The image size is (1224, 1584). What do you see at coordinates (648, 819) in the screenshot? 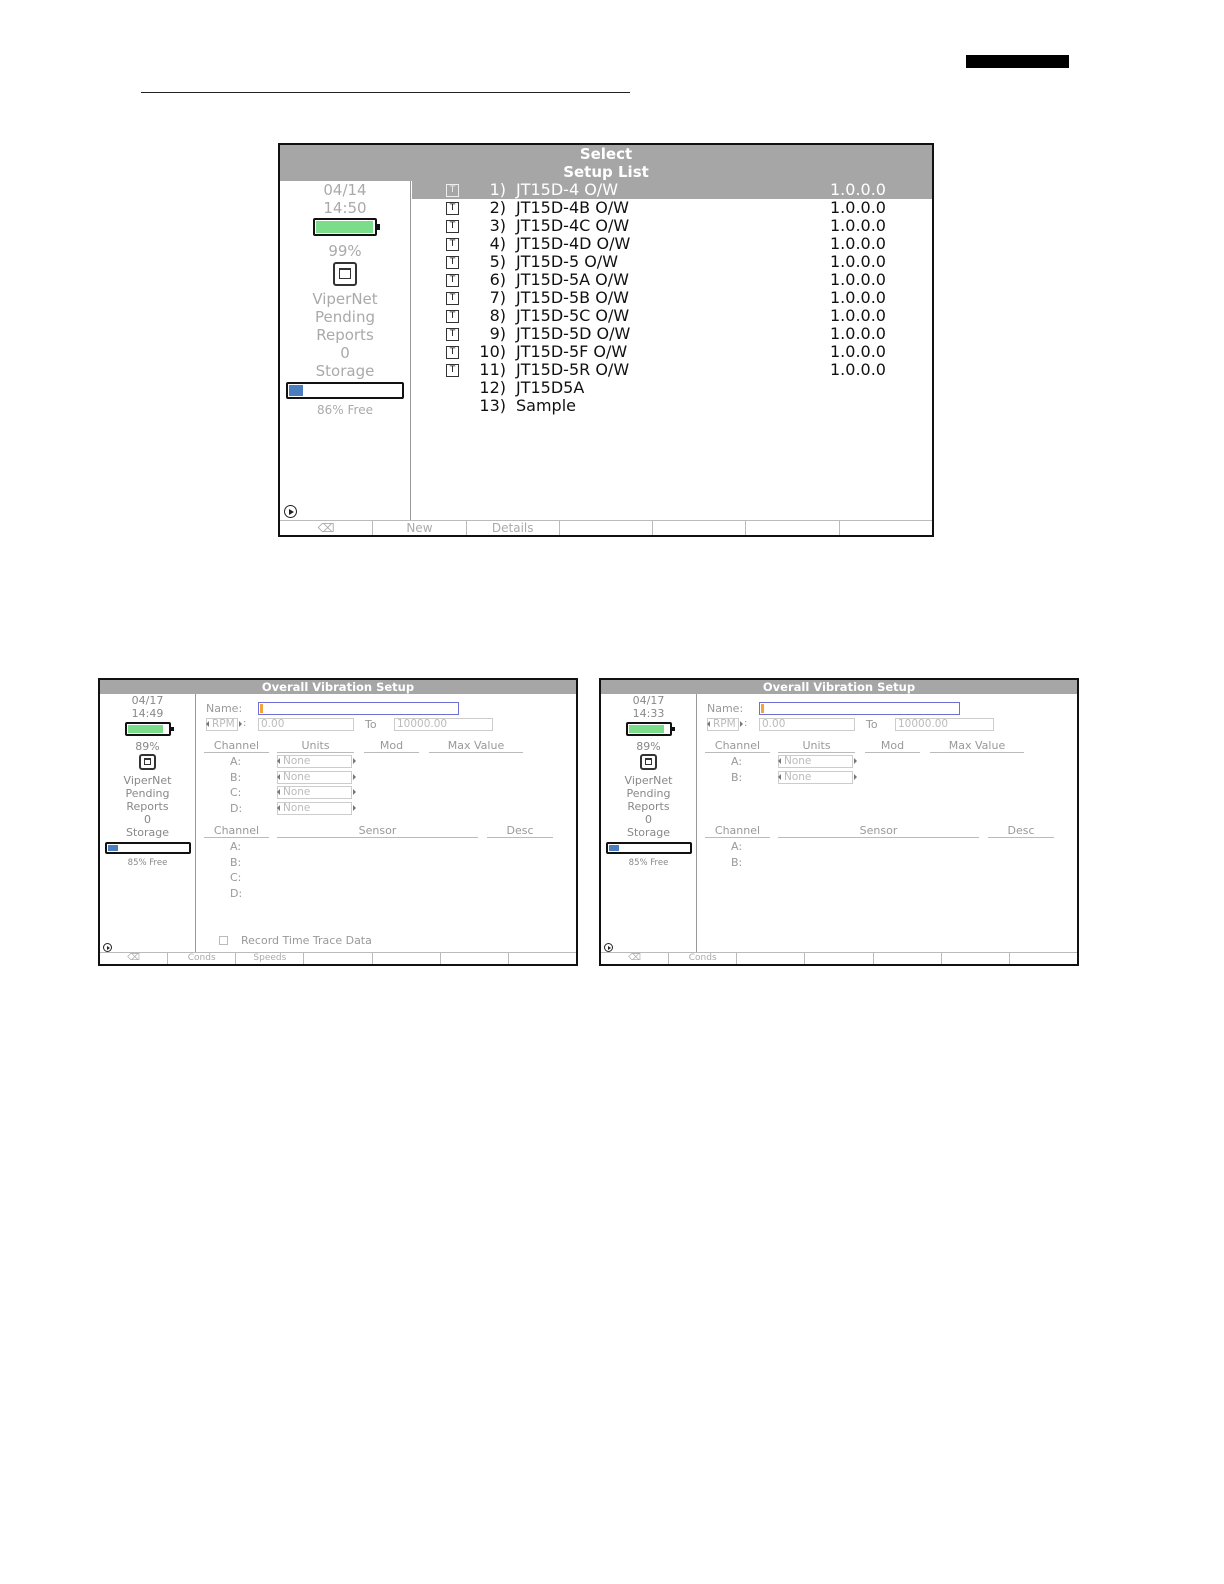
I see `reports-count: 0` at bounding box center [648, 819].